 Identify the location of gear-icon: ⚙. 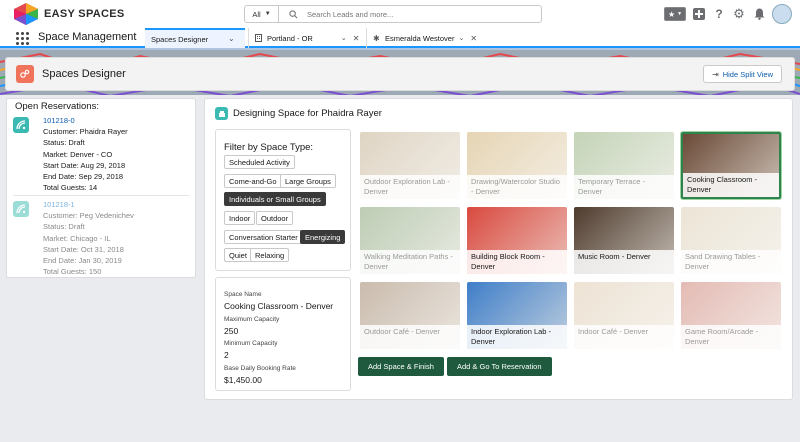
(739, 13).